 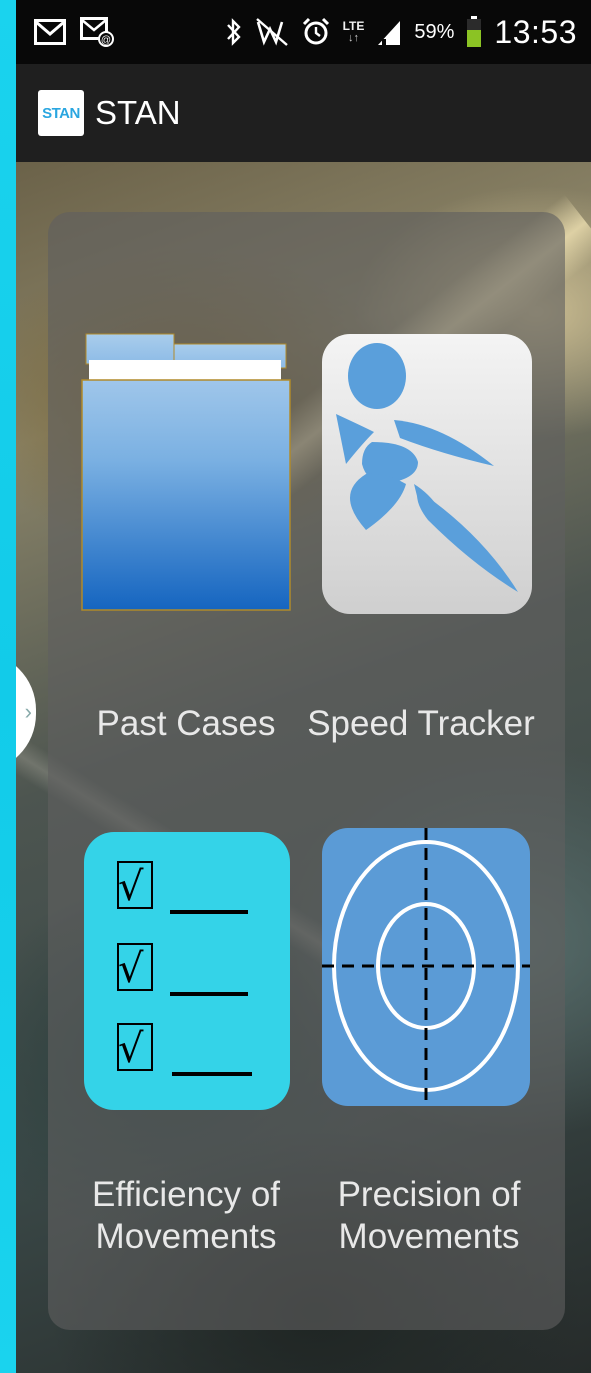 I want to click on mute-icon, so click(x=271, y=32).